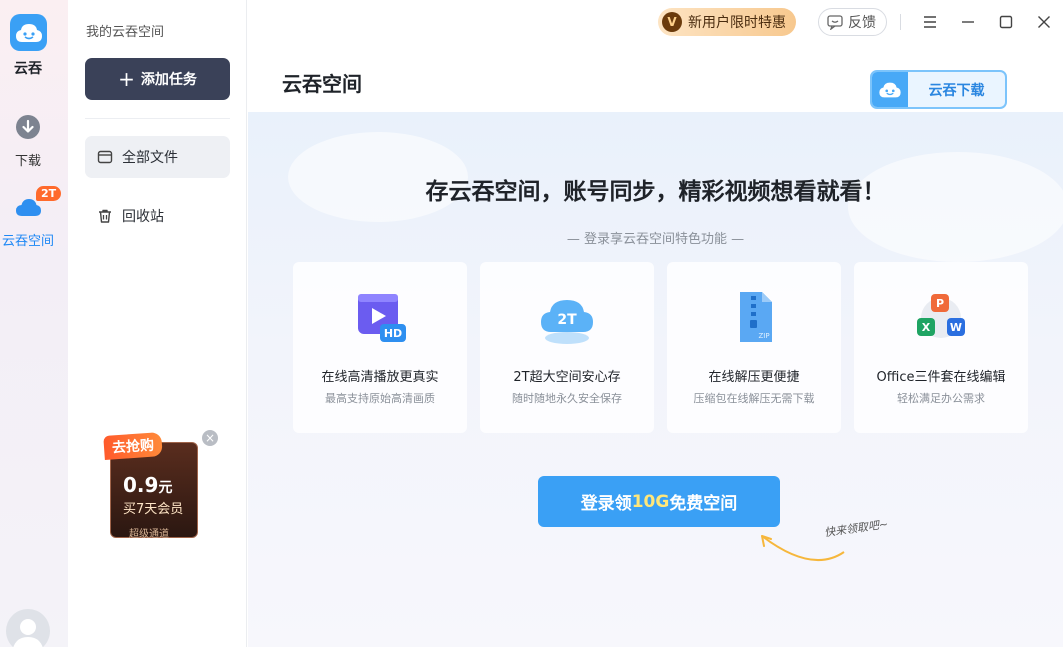  I want to click on sidebar-title: 我的云吞空间, so click(125, 32).